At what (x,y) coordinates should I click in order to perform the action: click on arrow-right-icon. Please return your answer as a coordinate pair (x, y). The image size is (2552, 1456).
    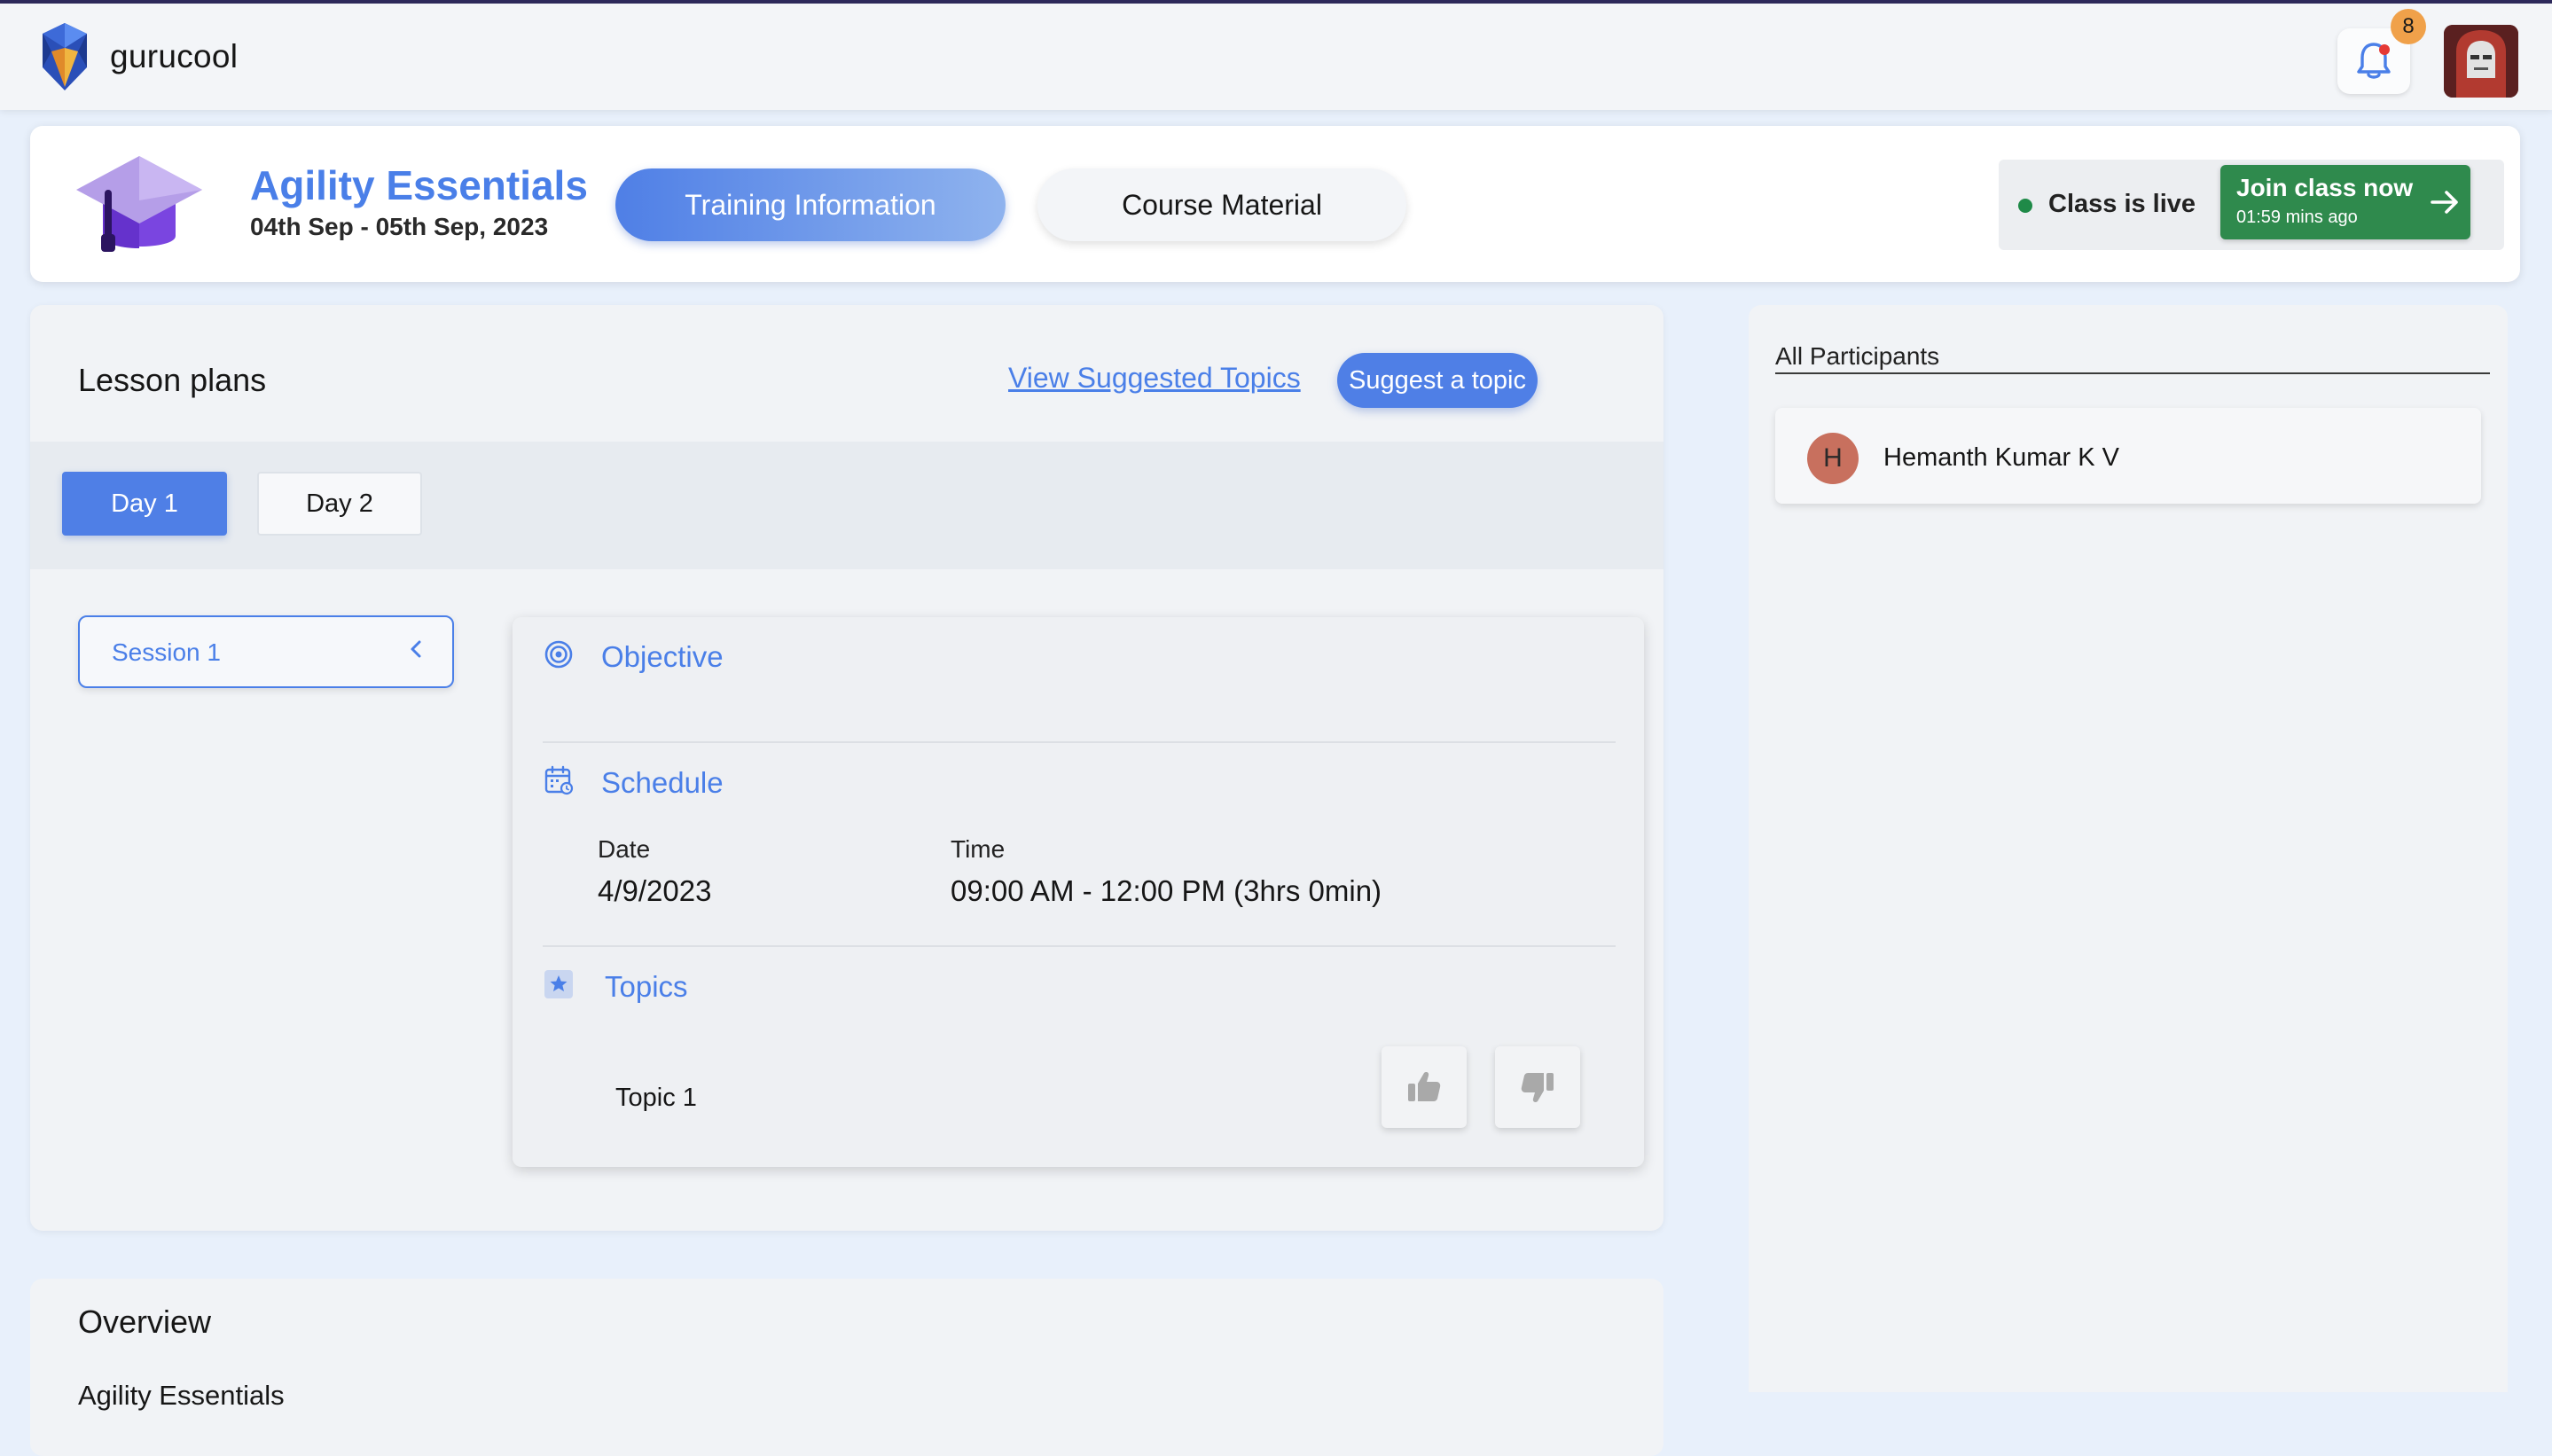
    Looking at the image, I should click on (2444, 202).